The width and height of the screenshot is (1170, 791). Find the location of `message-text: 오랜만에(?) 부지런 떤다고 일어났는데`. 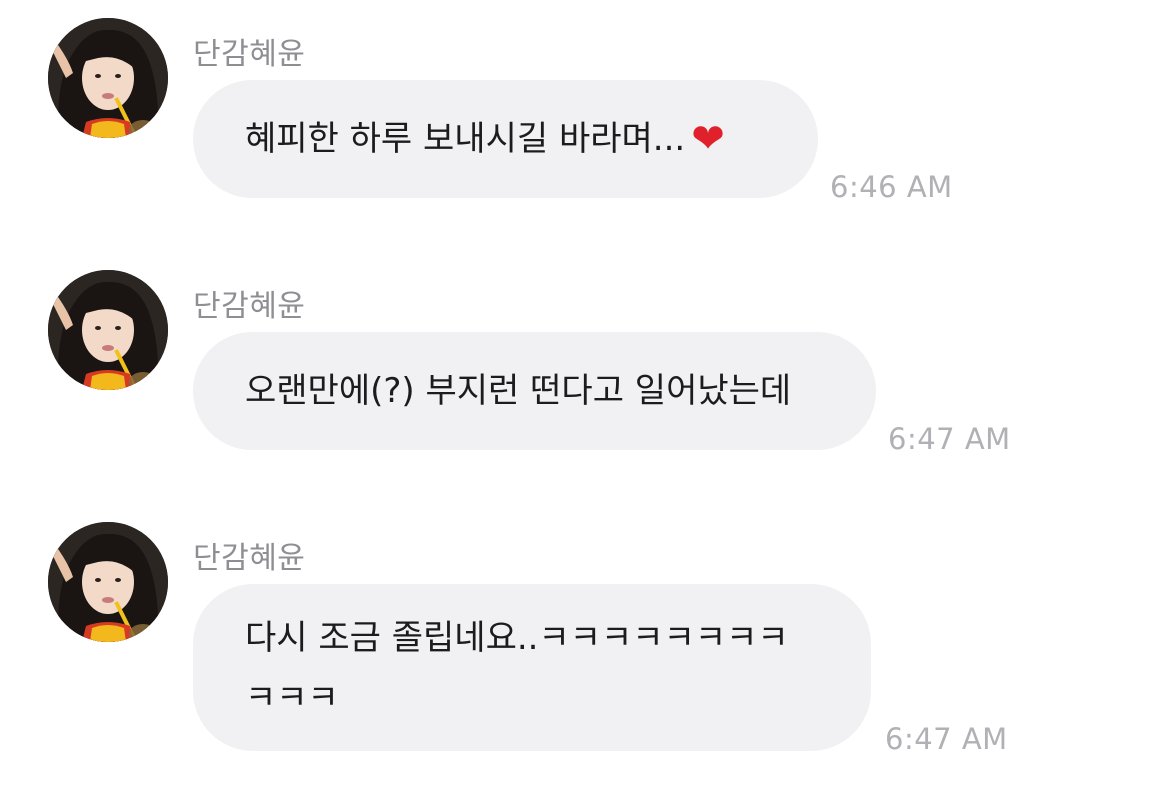

message-text: 오랜만에(?) 부지런 떤다고 일어났는데 is located at coordinates (518, 391).